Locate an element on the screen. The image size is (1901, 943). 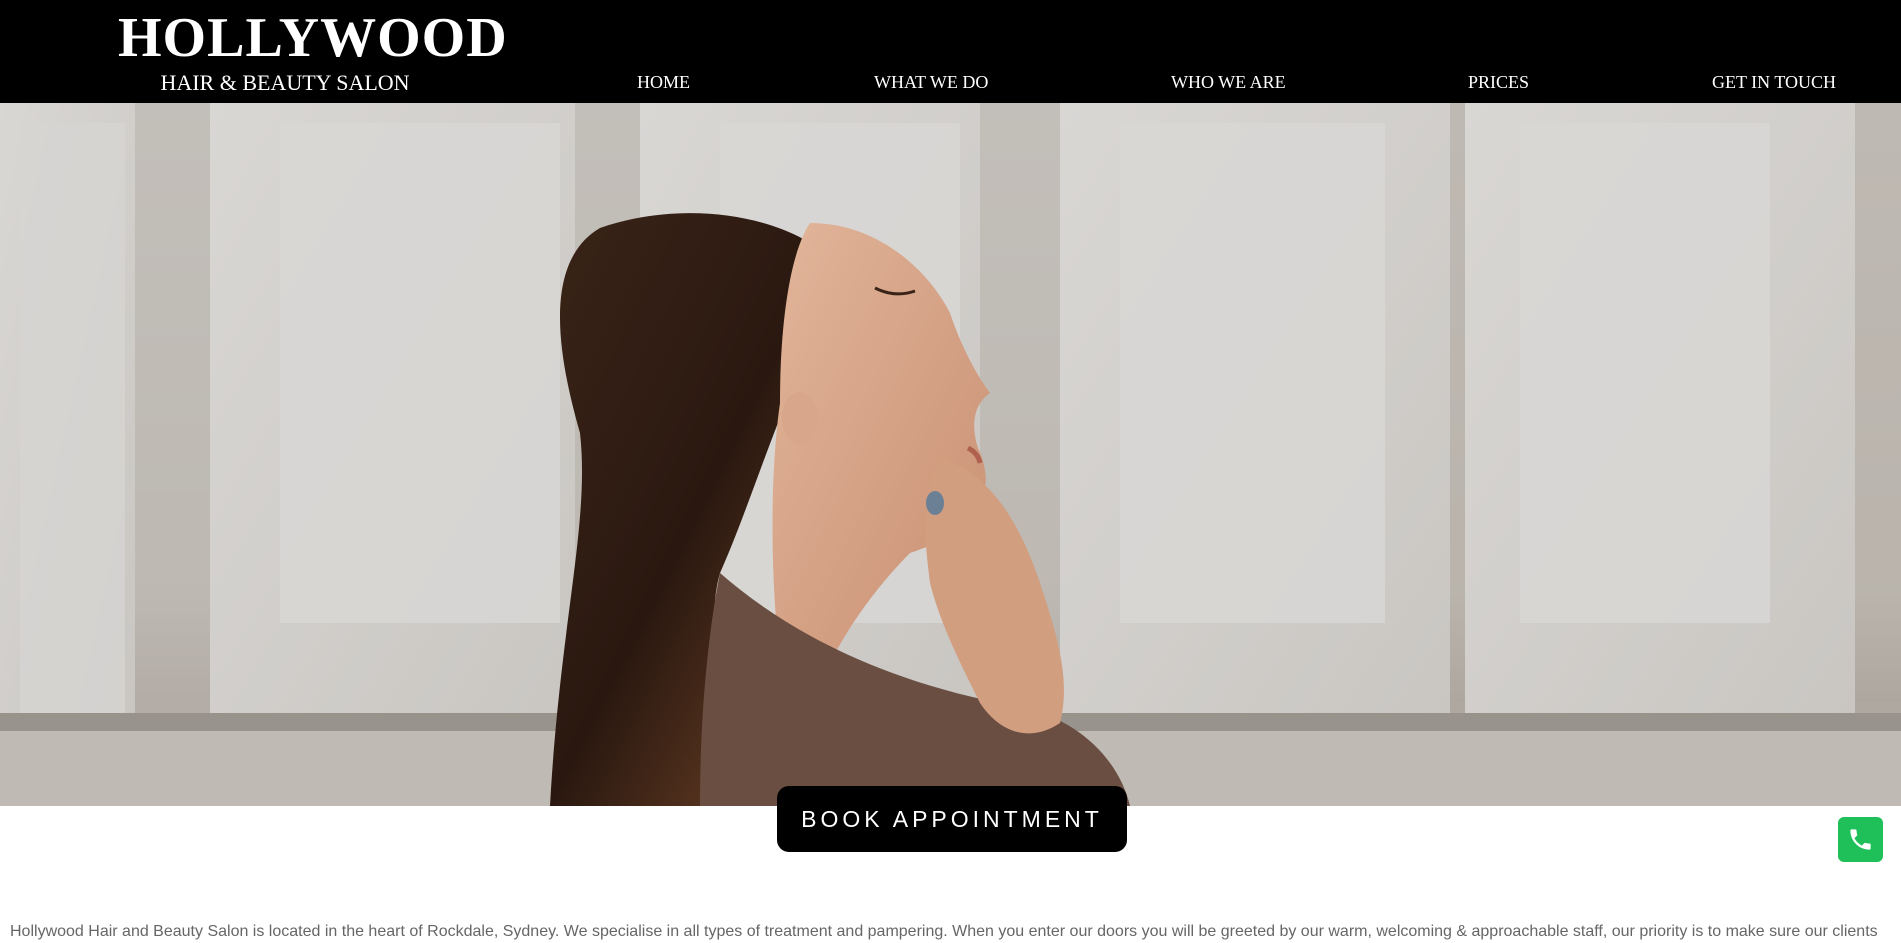
phone-icon is located at coordinates (1860, 839).